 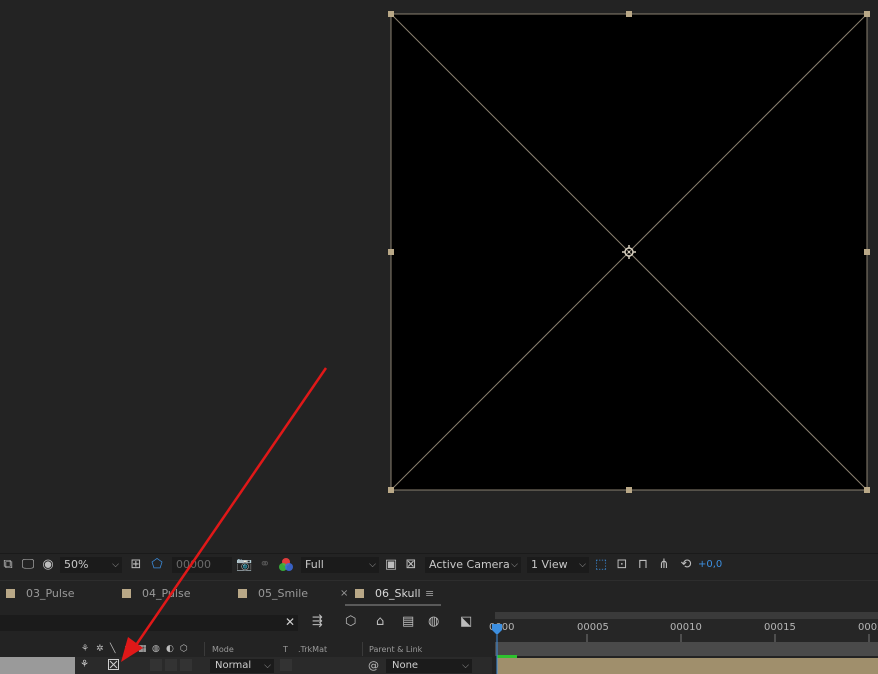 I want to click on annotation-arrow-icon, so click(x=224, y=514).